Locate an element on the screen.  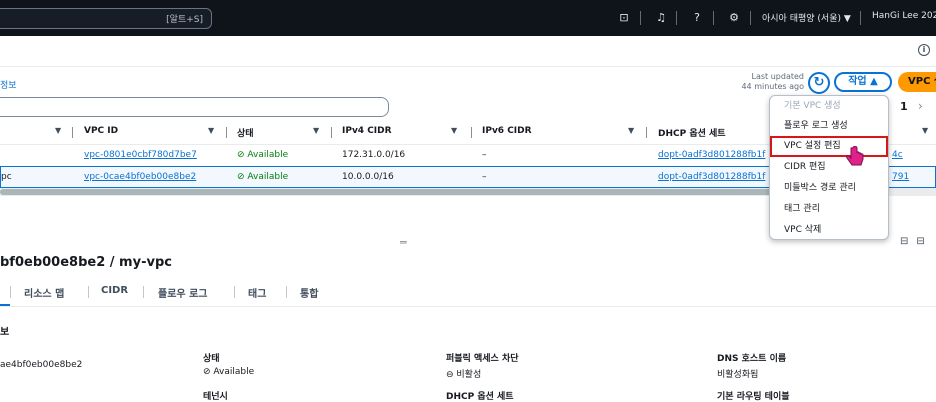
detail-dns-hostnames: DNS 호스트 이름 비활성화됨 is located at coordinates (751, 365).